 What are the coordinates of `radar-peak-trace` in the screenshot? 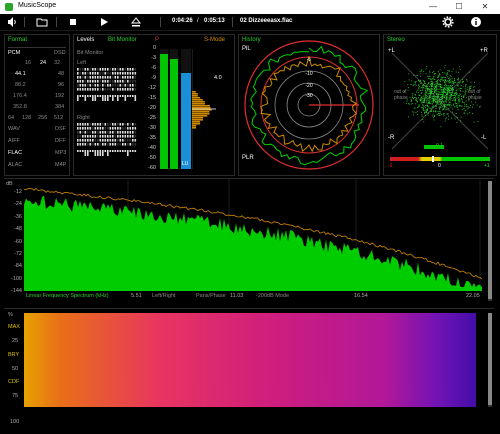 It's located at (309, 105).